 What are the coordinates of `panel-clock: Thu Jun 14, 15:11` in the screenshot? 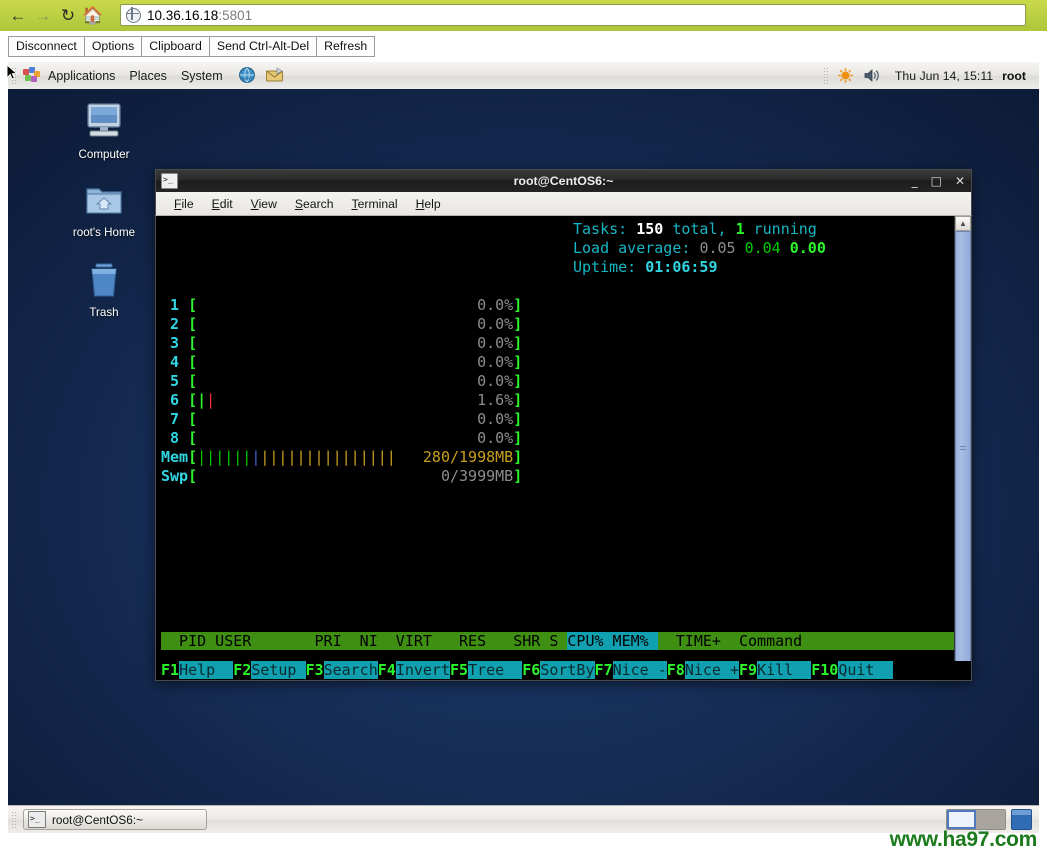 It's located at (944, 76).